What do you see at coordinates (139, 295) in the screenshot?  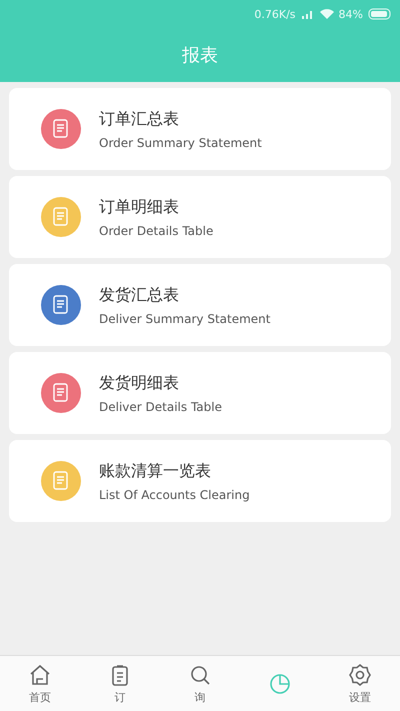 I see `report-title: 发货汇总表` at bounding box center [139, 295].